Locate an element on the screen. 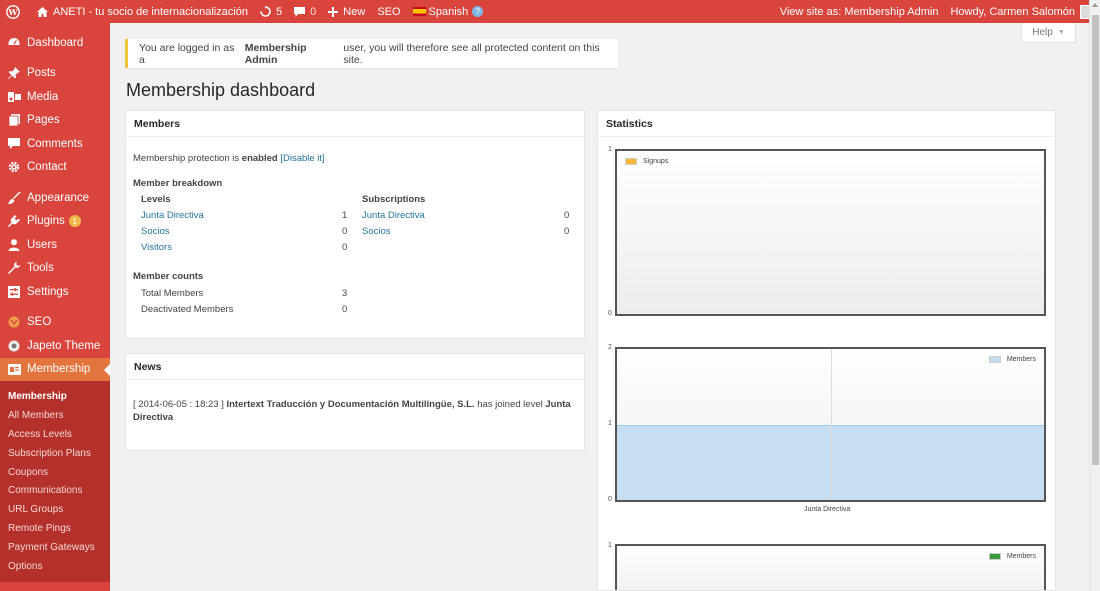 This screenshot has width=1100, height=591. page-scrollbar is located at coordinates (1094, 295).